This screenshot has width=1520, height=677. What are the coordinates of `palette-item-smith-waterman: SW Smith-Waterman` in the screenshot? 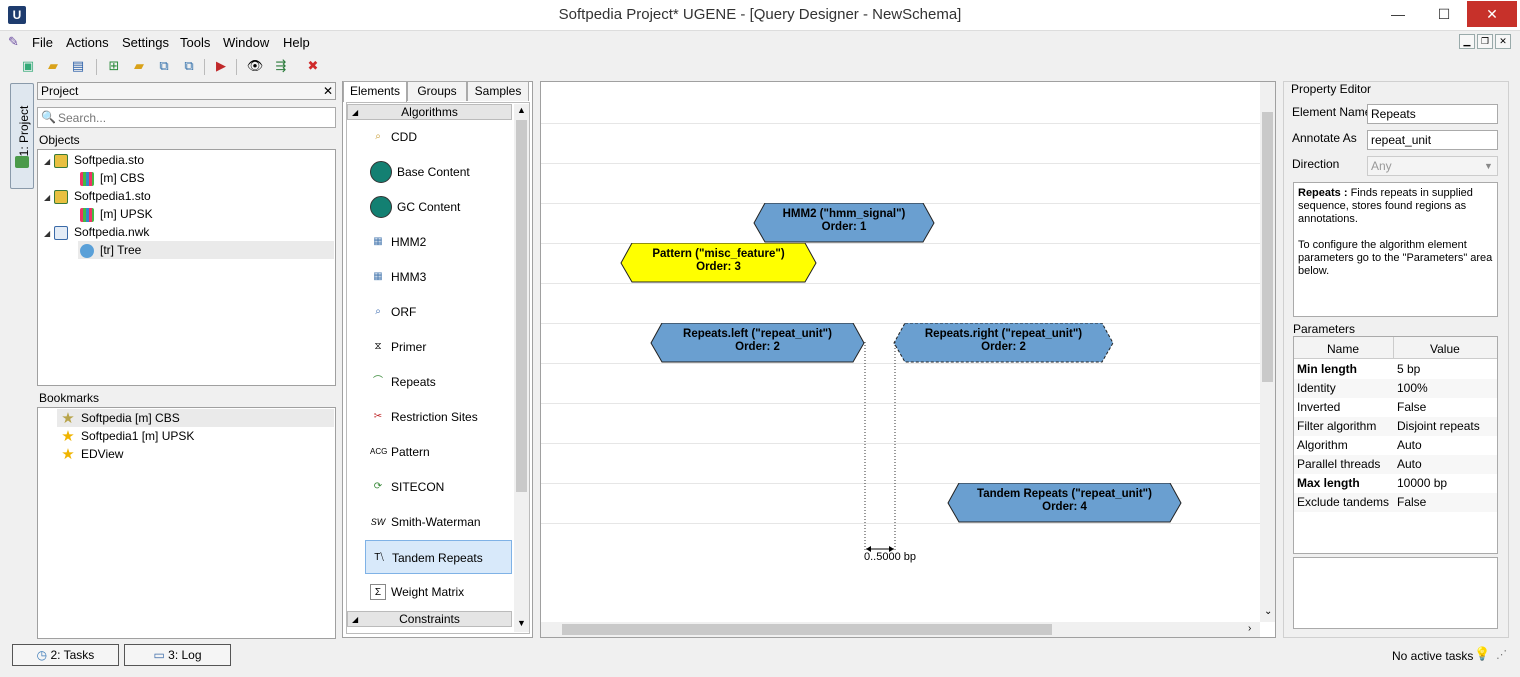 It's located at (438, 522).